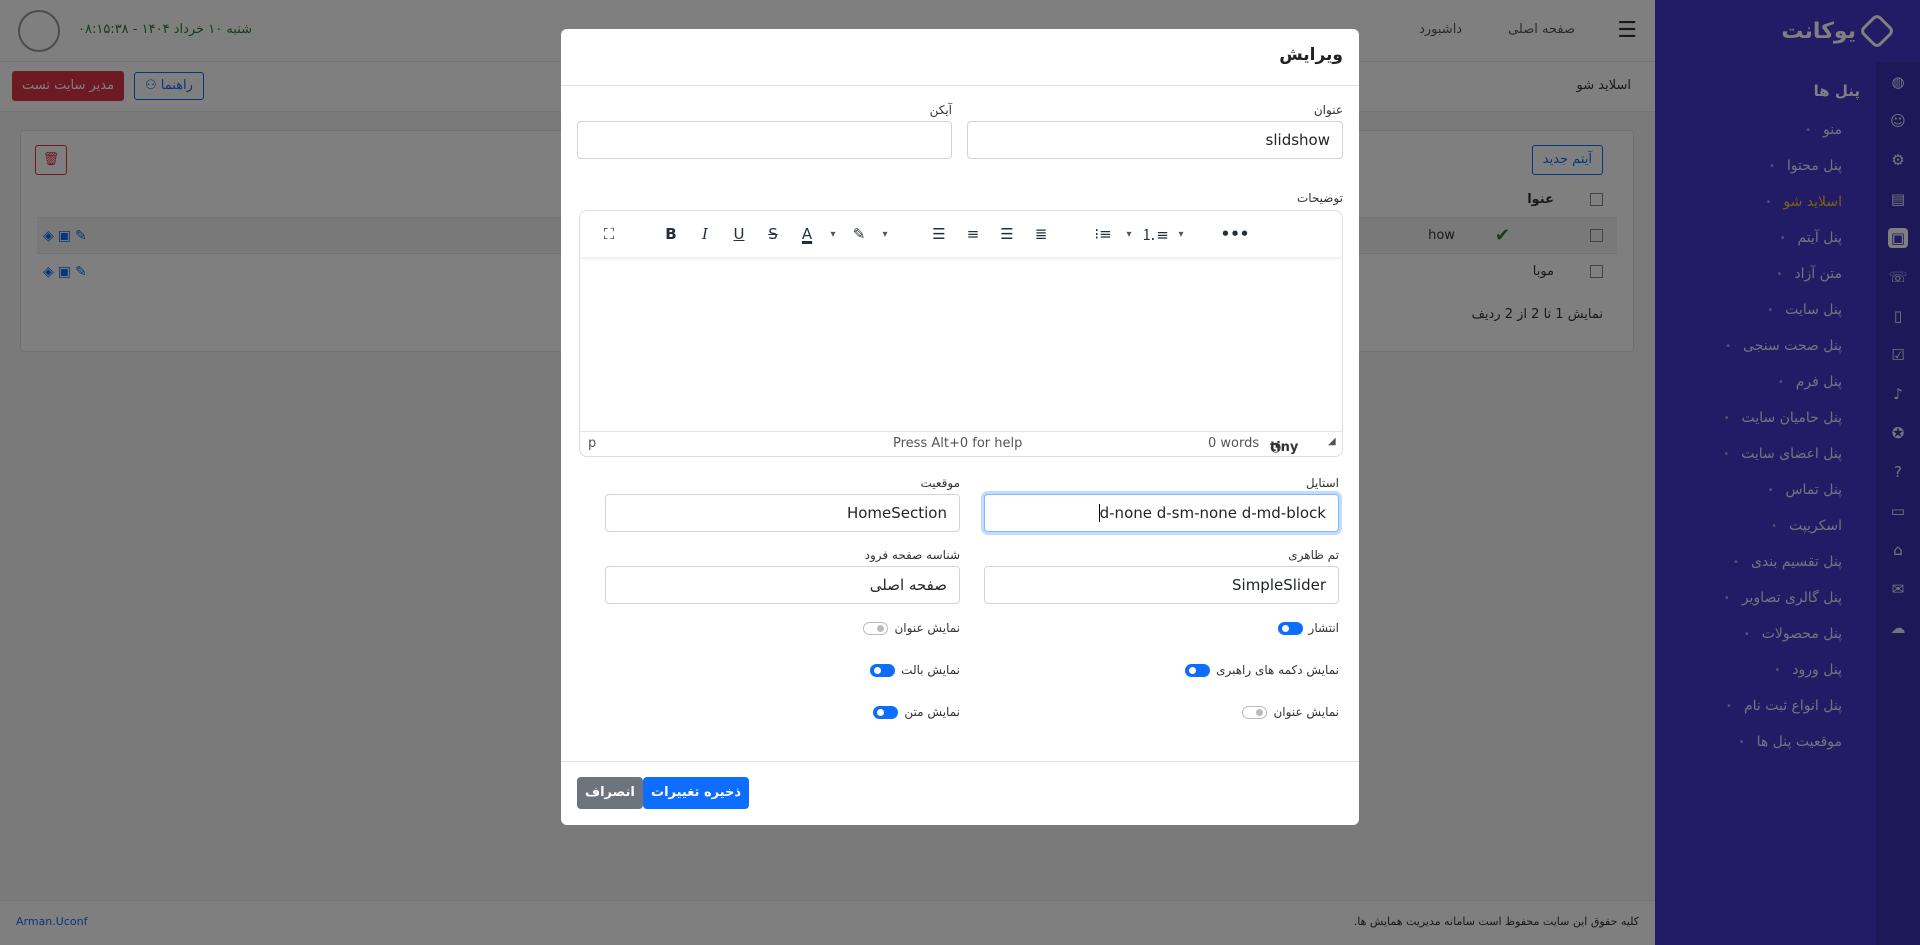 This screenshot has width=1920, height=945. I want to click on style-input: d-none d-sm-none d-md-block, so click(1161, 513).